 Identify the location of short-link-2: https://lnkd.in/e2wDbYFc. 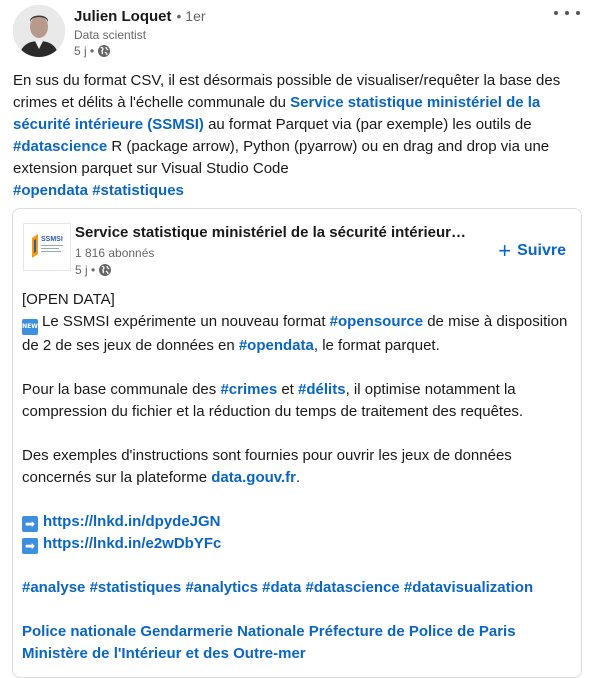
(132, 543).